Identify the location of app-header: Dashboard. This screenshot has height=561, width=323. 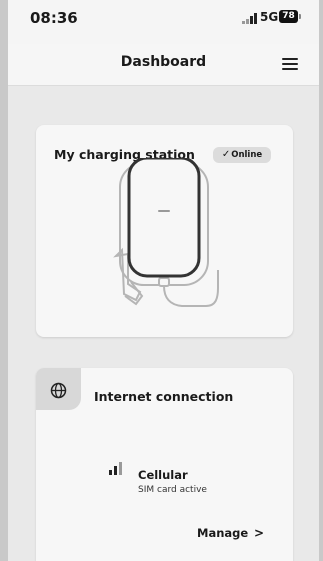
(163, 65).